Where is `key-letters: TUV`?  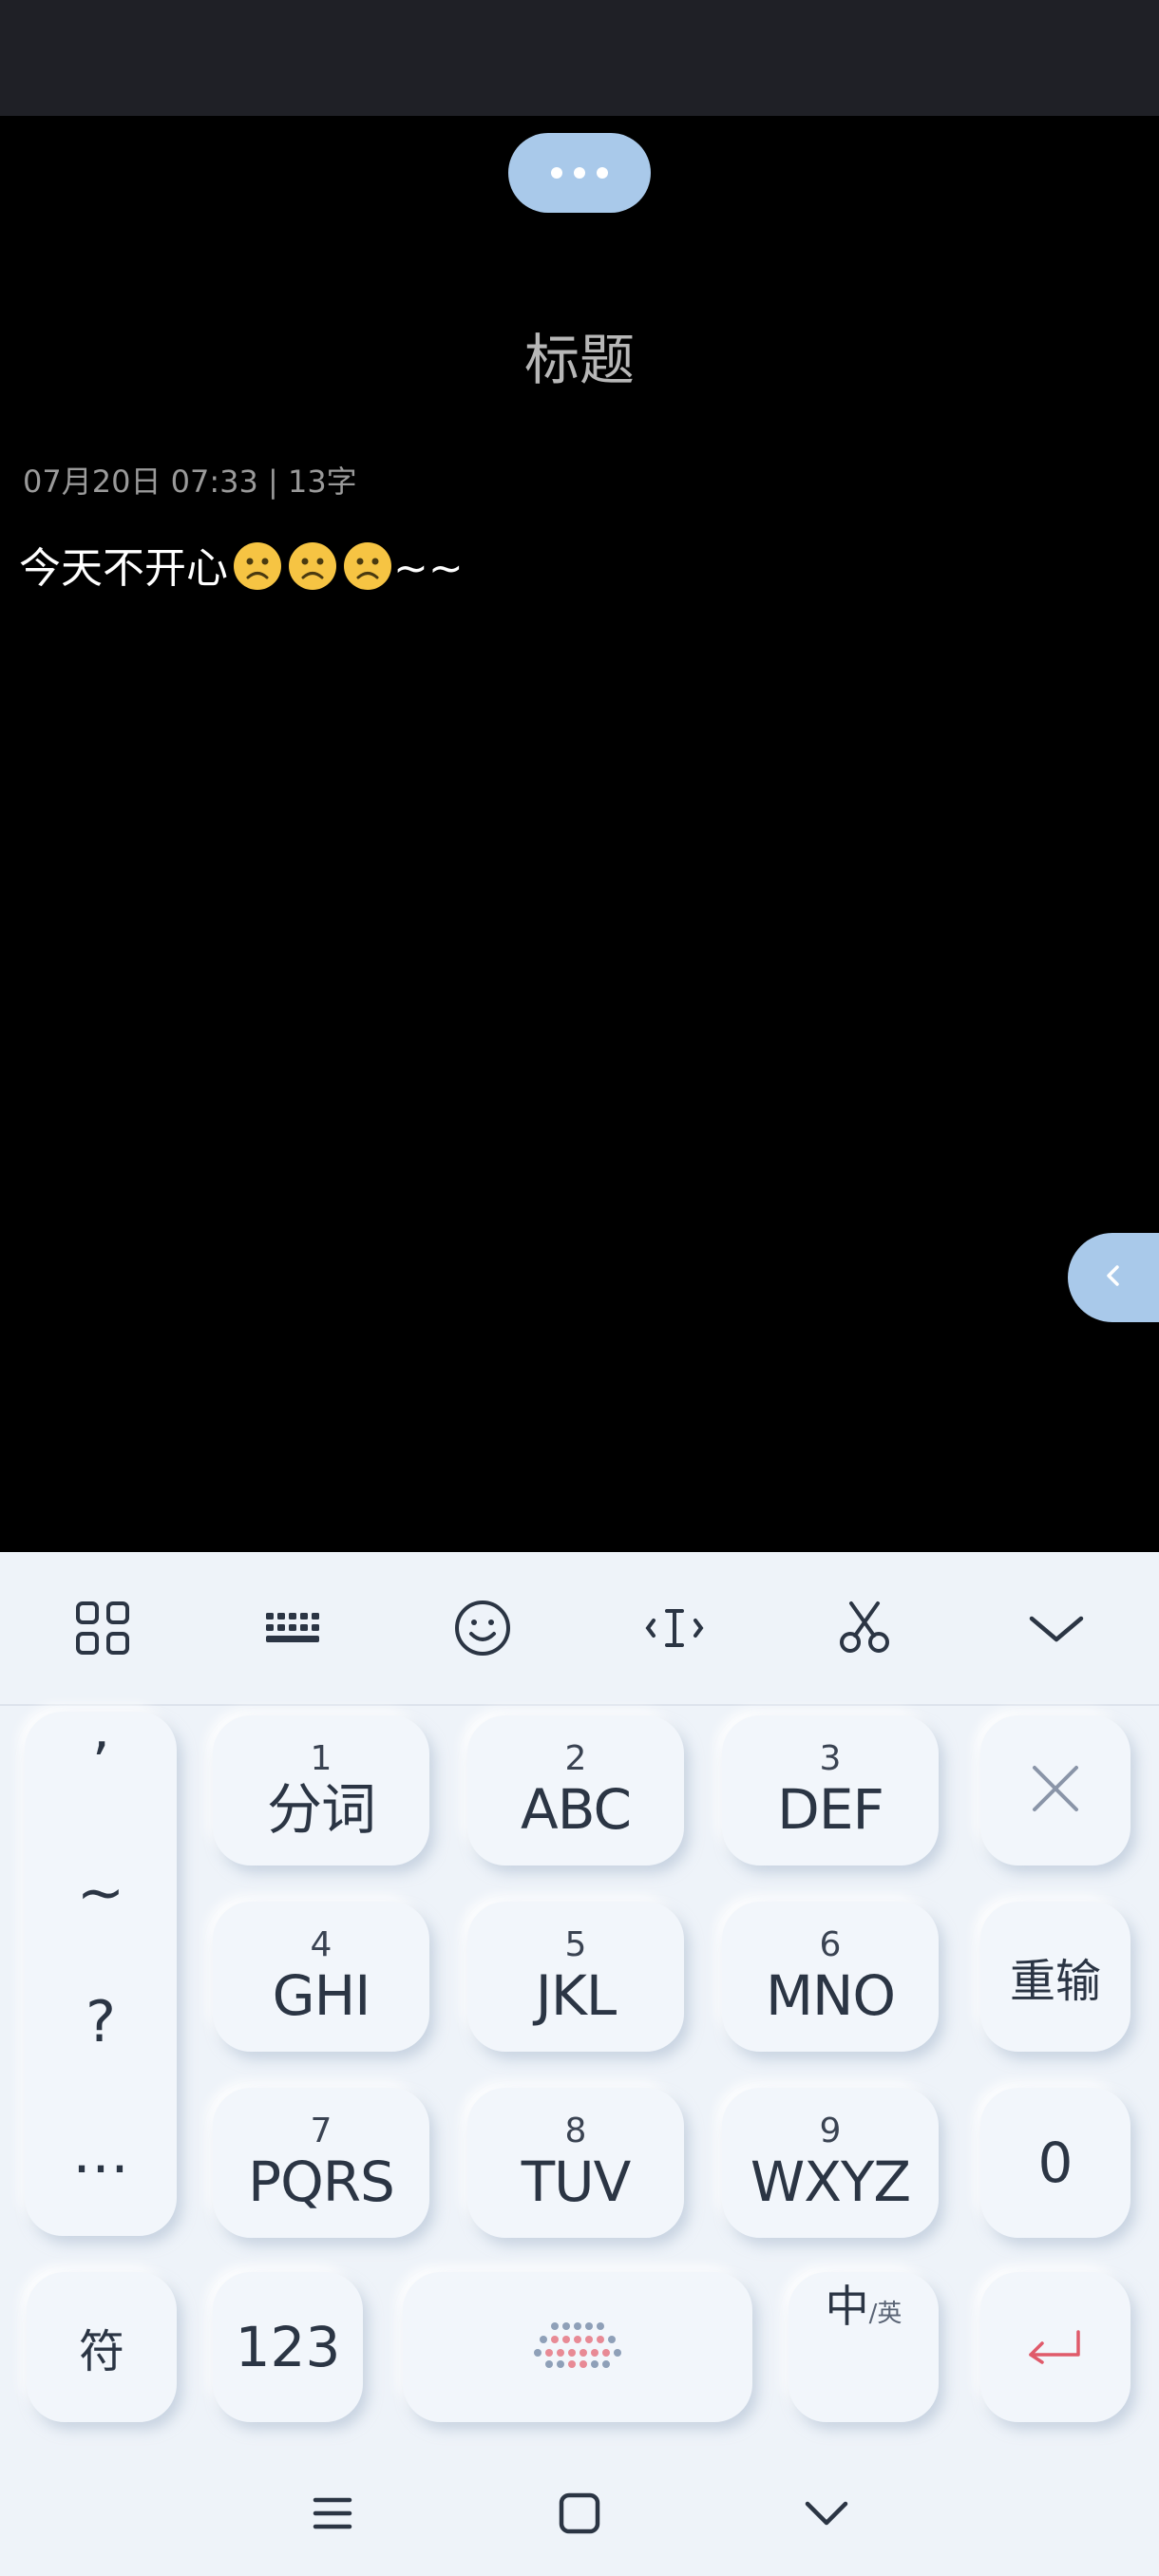
key-letters: TUV is located at coordinates (576, 2182).